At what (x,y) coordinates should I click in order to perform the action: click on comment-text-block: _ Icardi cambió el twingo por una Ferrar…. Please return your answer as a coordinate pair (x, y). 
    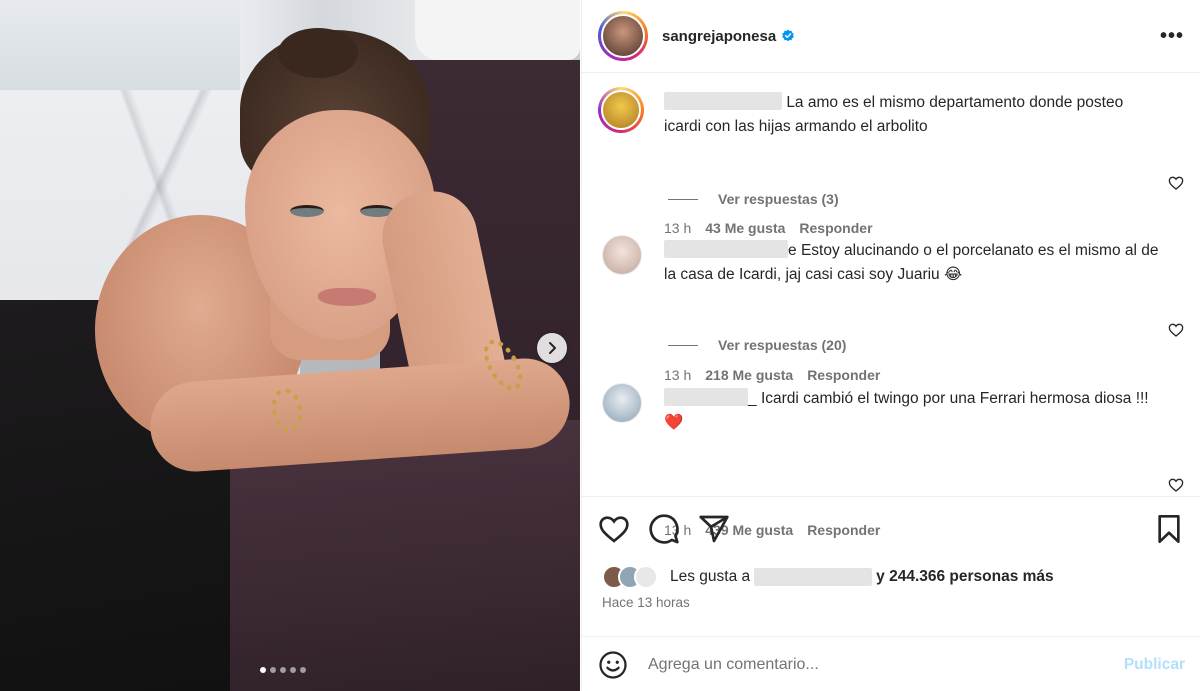
    Looking at the image, I should click on (914, 411).